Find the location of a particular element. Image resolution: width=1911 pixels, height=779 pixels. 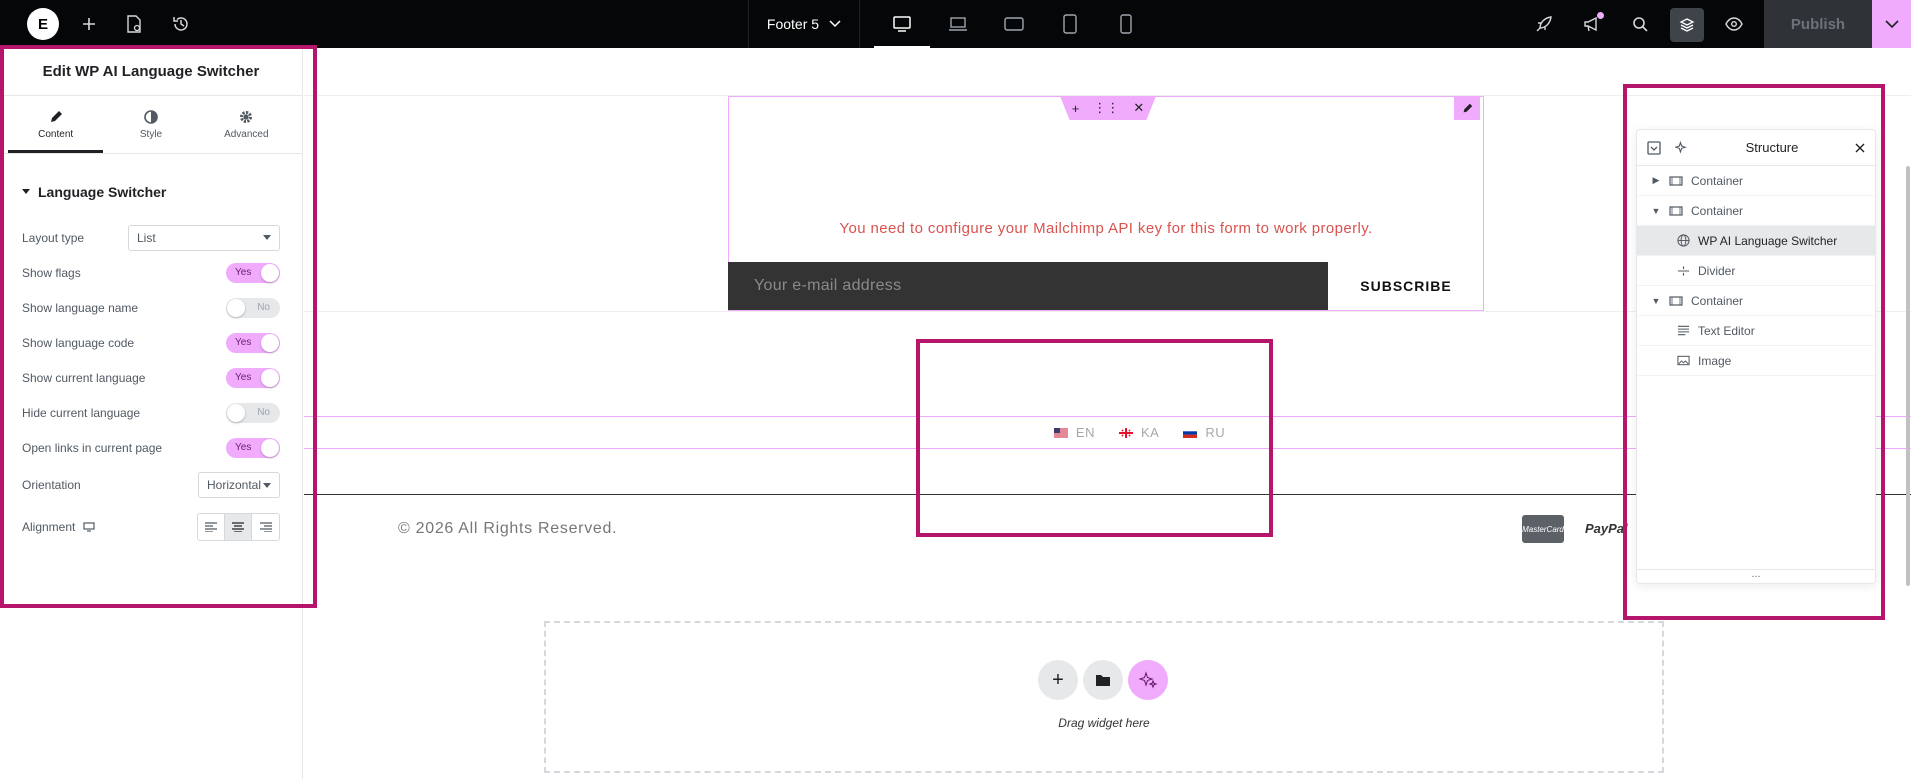

subscribe-button: SUBSCRIBE is located at coordinates (1406, 286).